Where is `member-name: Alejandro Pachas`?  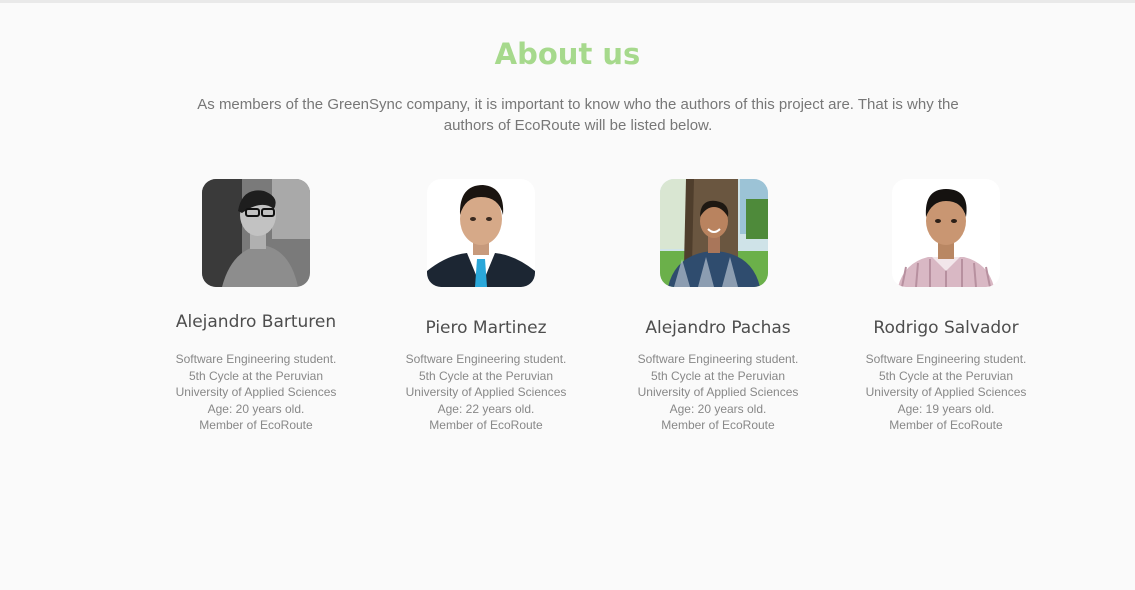 member-name: Alejandro Pachas is located at coordinates (718, 328).